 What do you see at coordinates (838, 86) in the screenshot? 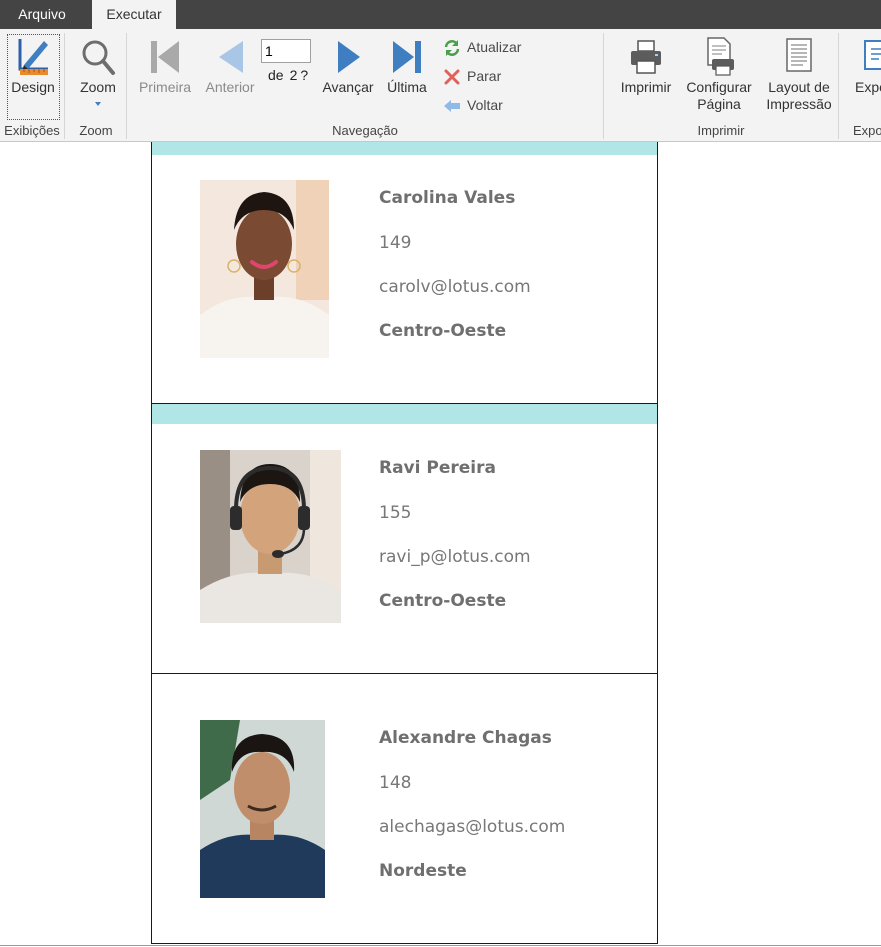
I see `ribbon-separator` at bounding box center [838, 86].